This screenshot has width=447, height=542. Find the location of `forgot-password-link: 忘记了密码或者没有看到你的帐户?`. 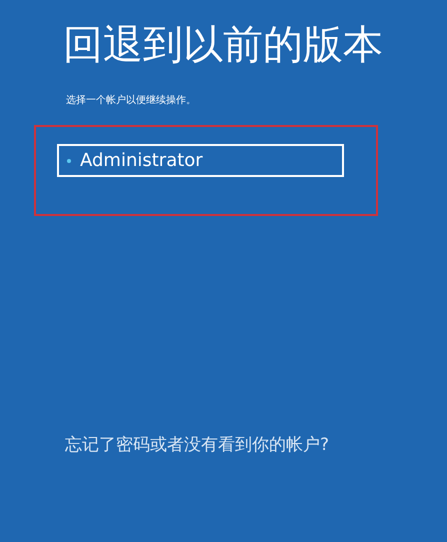

forgot-password-link: 忘记了密码或者没有看到你的帐户? is located at coordinates (197, 445).